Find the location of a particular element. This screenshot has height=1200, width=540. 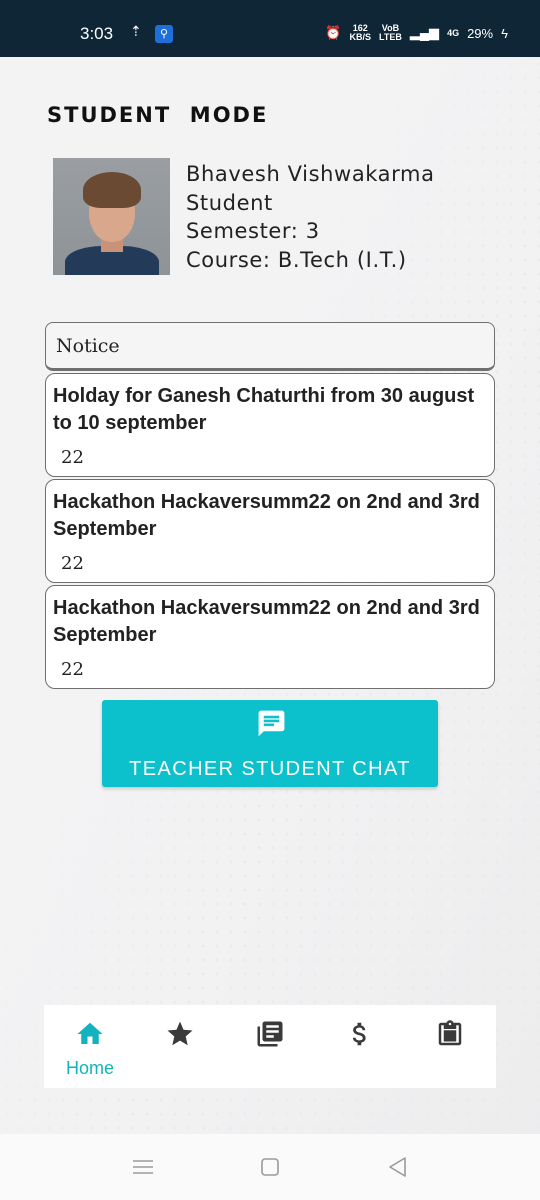

speed-unit: KB/S is located at coordinates (360, 37).